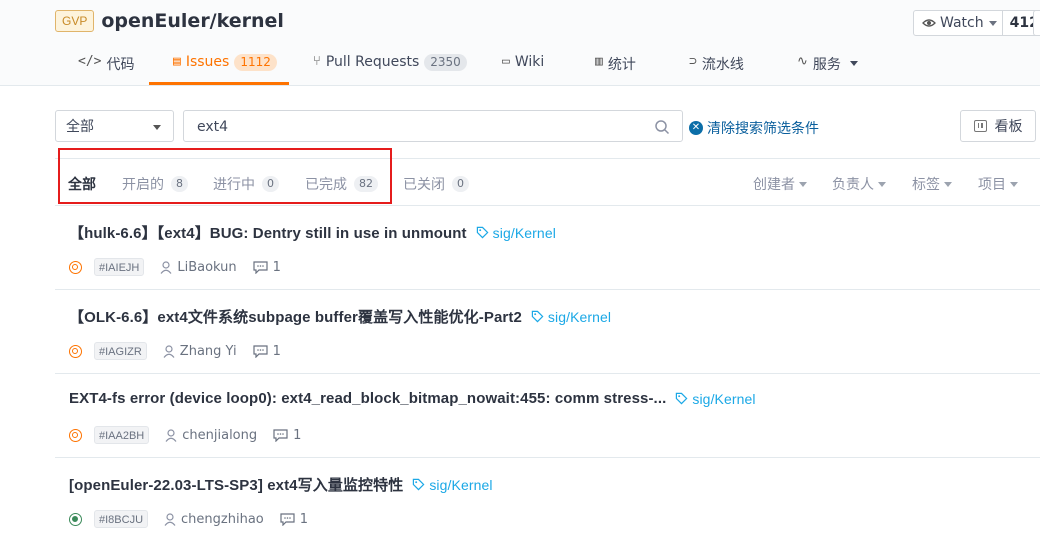  I want to click on label-filter-dropdown: 标签, so click(932, 184).